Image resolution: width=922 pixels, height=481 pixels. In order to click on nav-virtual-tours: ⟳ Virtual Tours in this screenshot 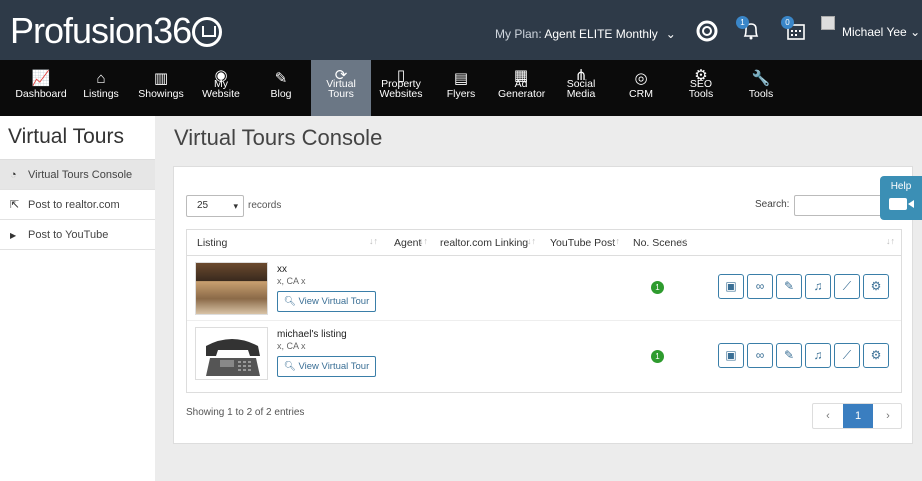, I will do `click(341, 88)`.